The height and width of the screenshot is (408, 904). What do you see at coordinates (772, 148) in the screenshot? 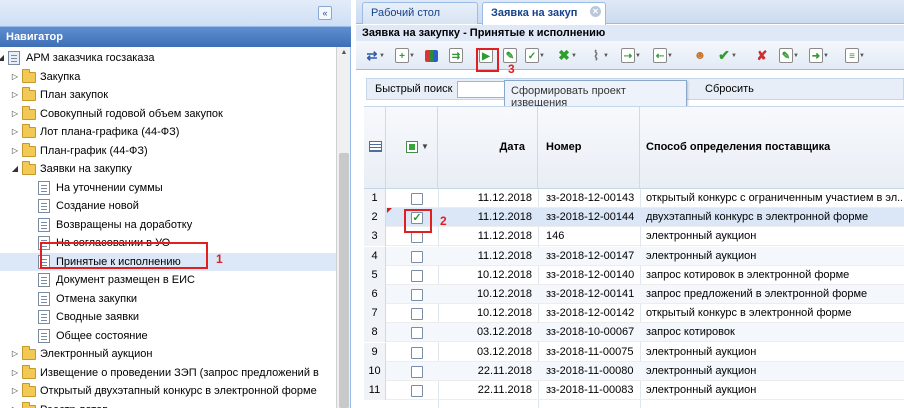
I see `column-method: Способ определения поставщика` at bounding box center [772, 148].